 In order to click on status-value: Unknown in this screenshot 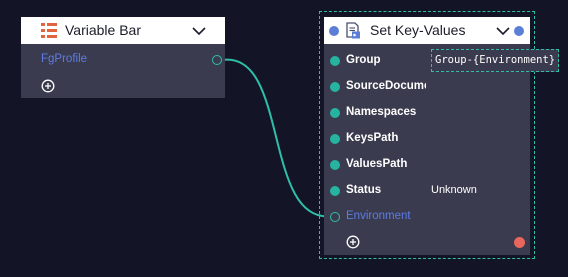, I will do `click(454, 190)`.